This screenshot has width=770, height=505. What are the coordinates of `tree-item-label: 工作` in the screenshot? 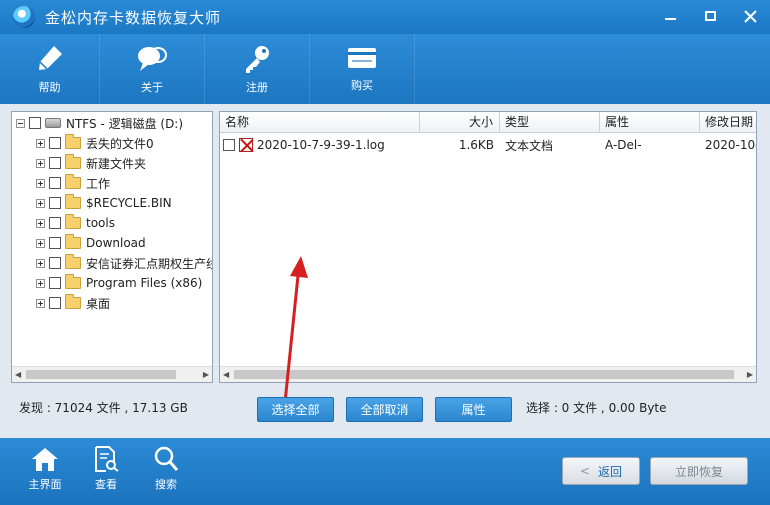 It's located at (98, 183).